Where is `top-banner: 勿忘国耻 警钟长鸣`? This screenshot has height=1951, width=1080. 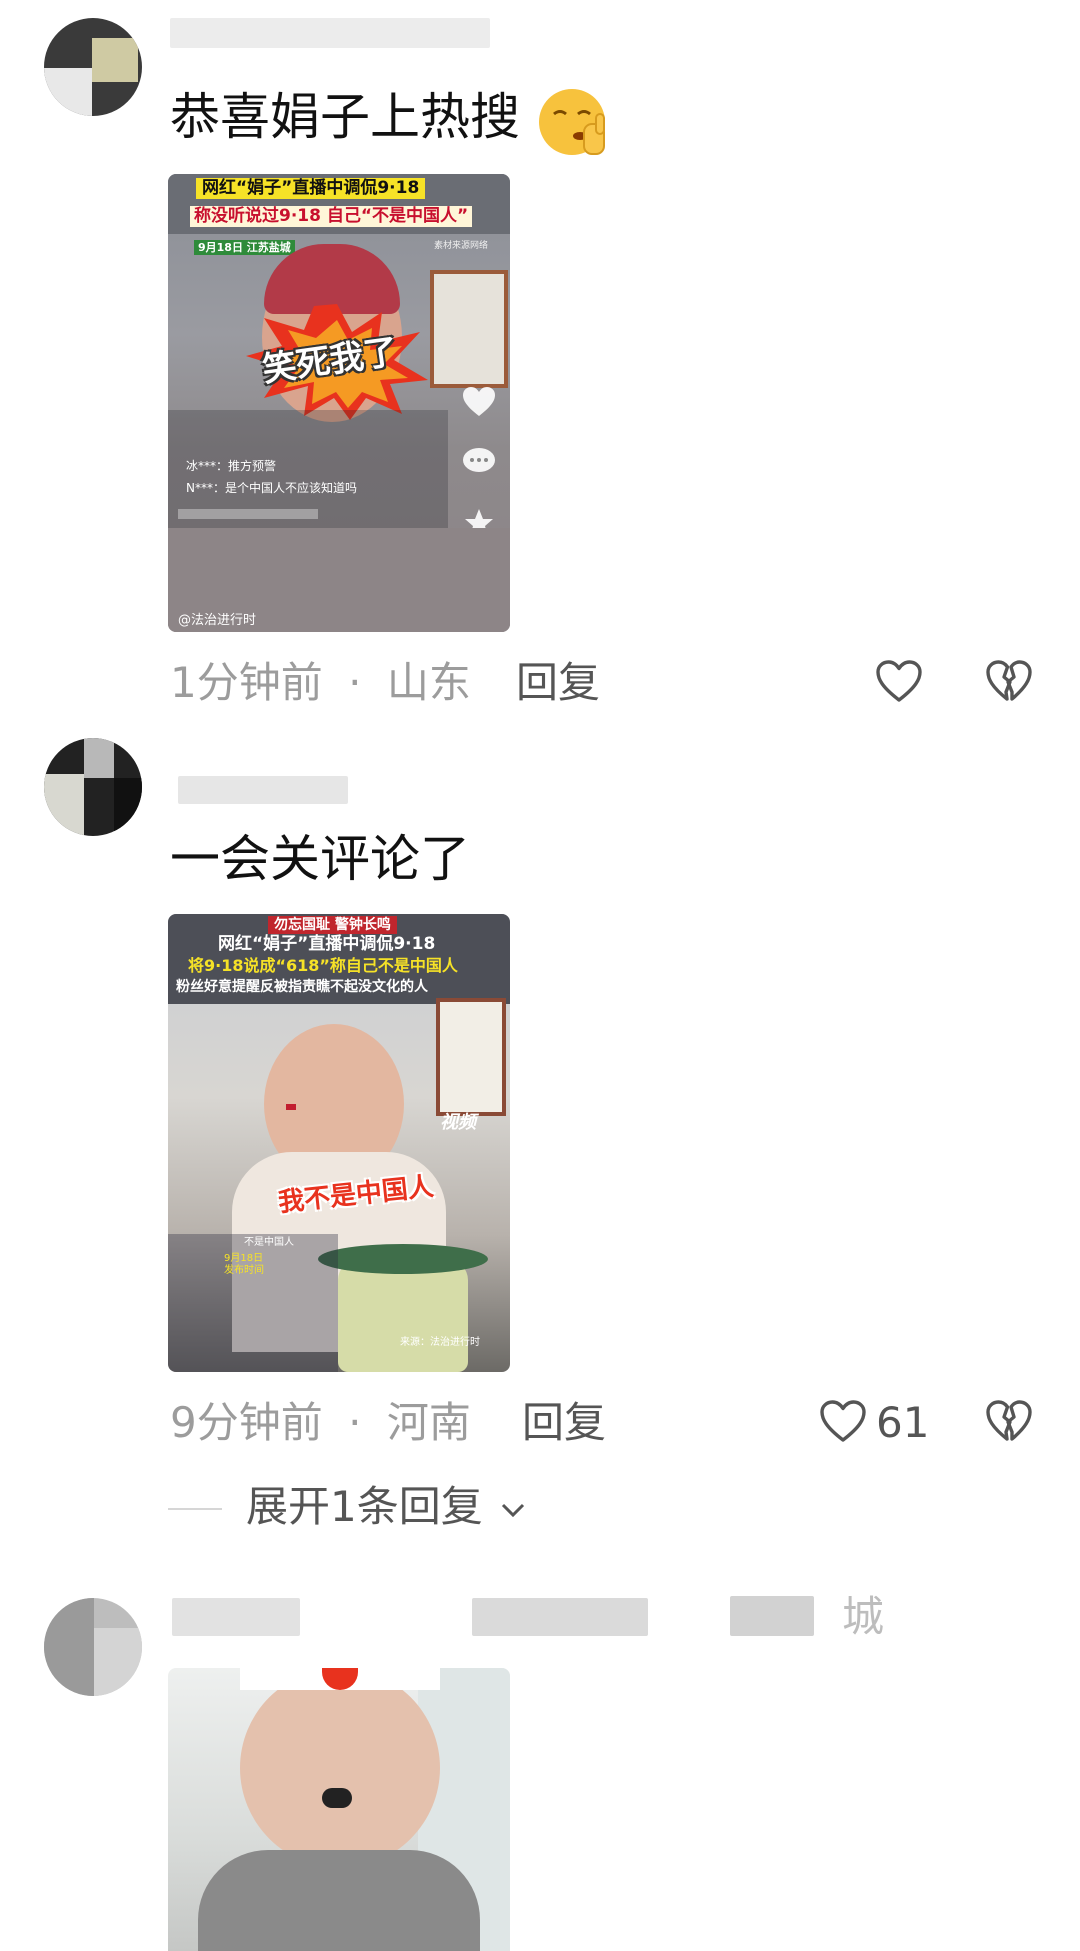 top-banner: 勿忘国耻 警钟长鸣 is located at coordinates (332, 925).